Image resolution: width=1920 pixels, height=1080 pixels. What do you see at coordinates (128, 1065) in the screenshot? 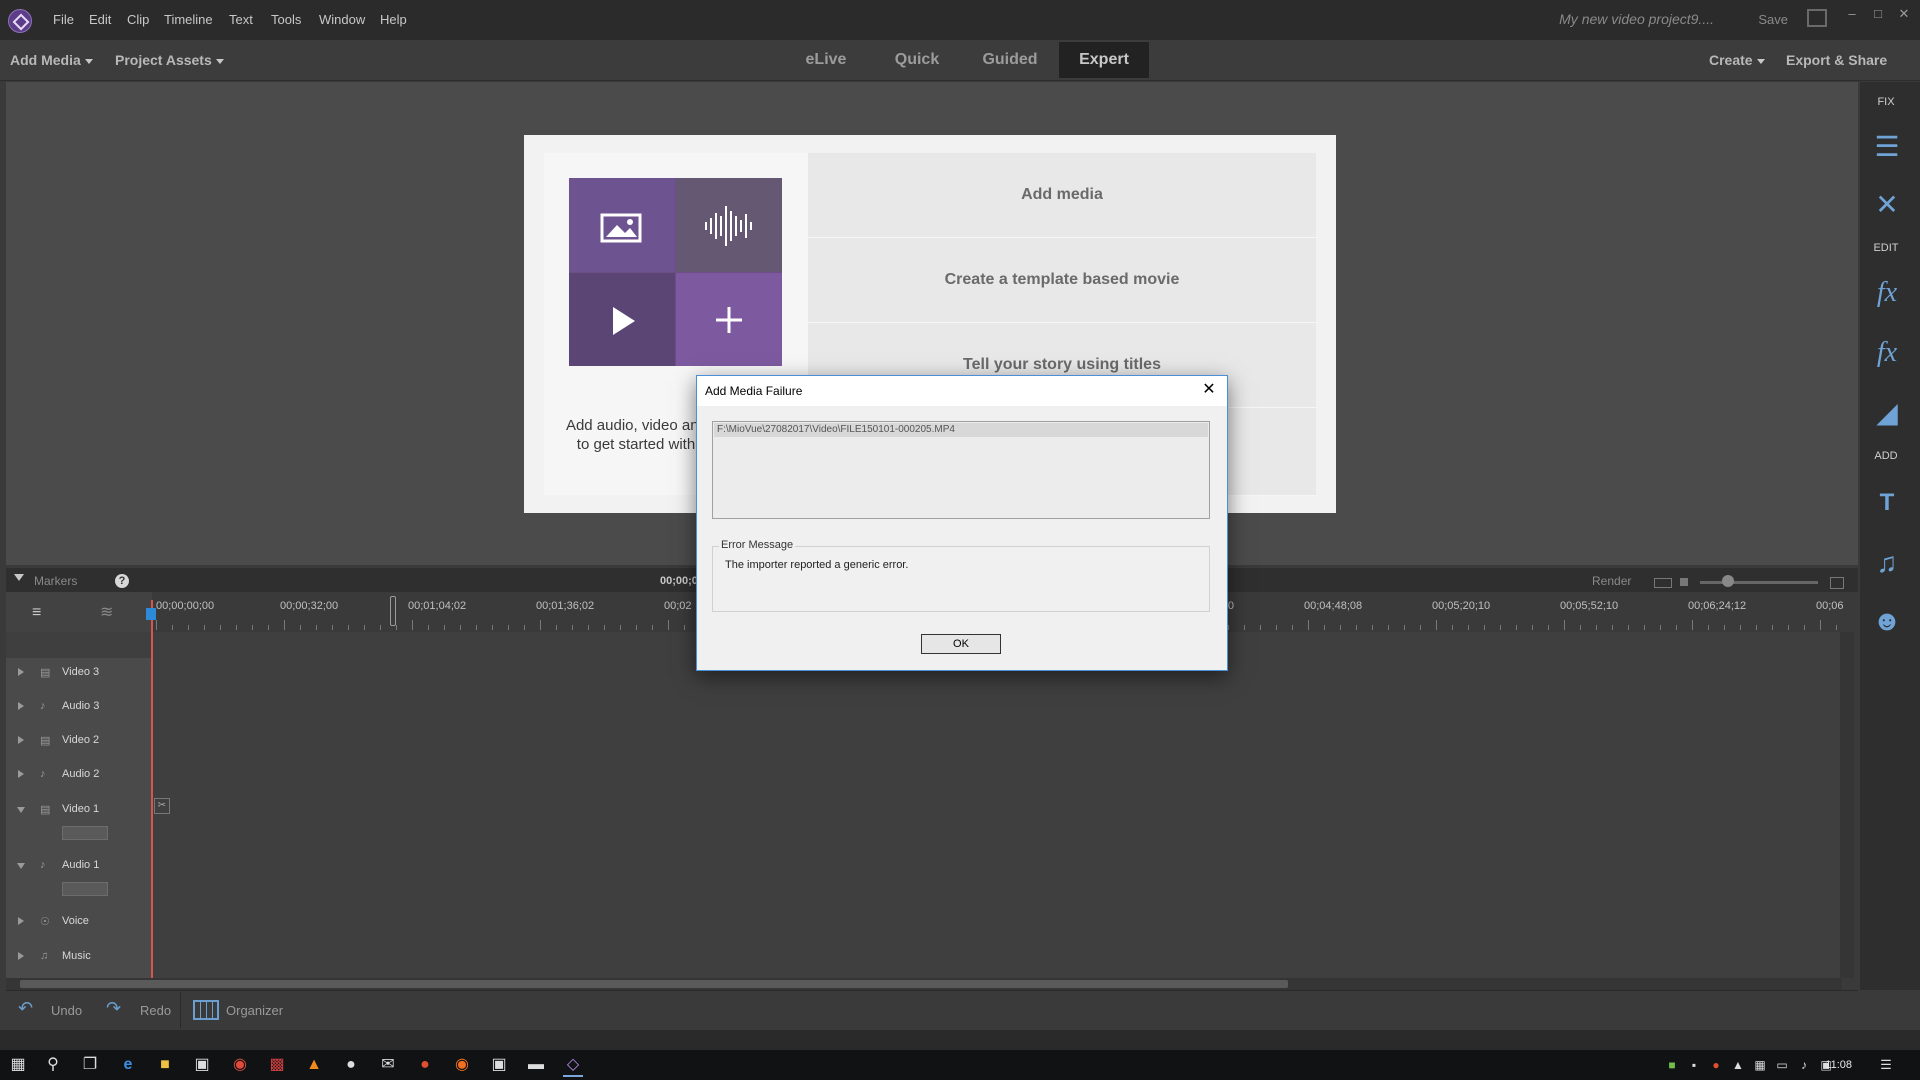
I see `edge-icon: e` at bounding box center [128, 1065].